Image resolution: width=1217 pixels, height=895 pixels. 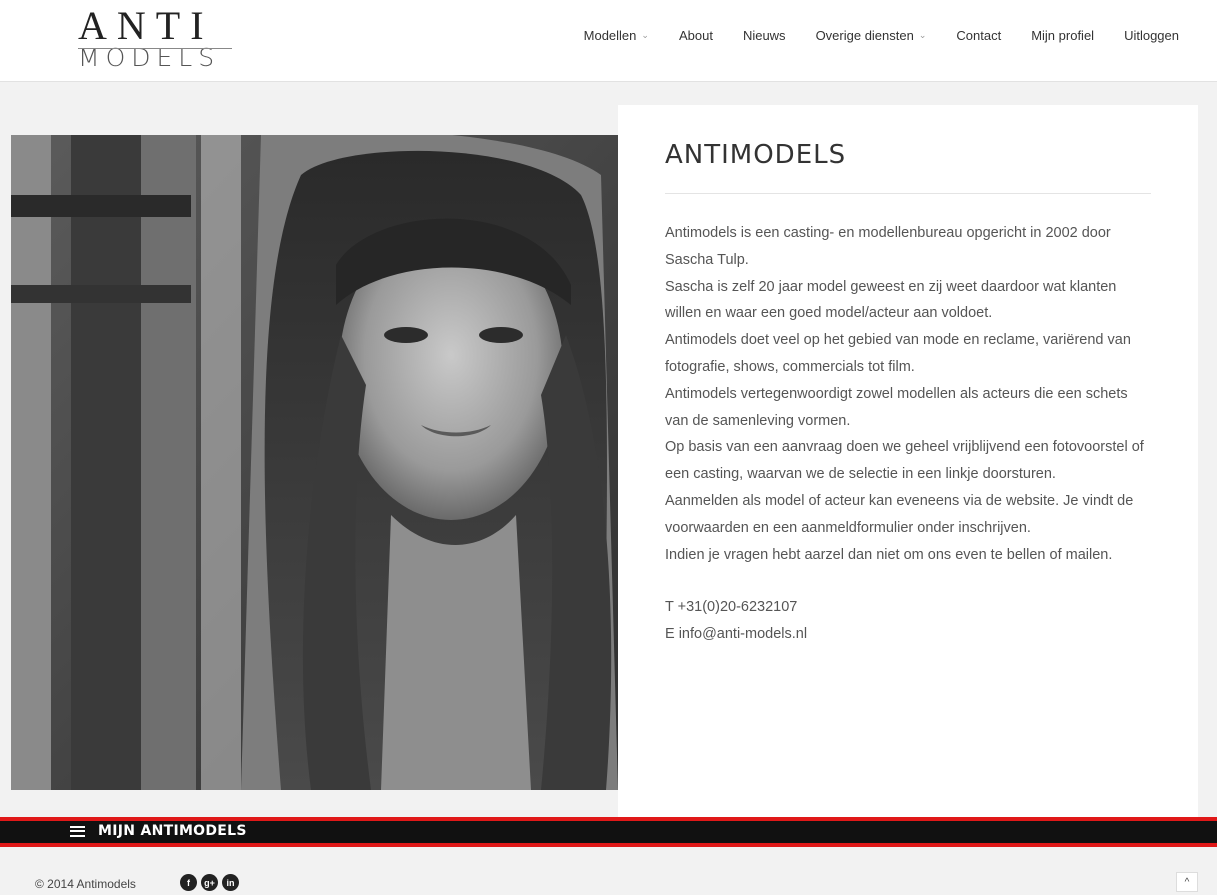 I want to click on copyright: © 2014 Antimodels, so click(x=85, y=884).